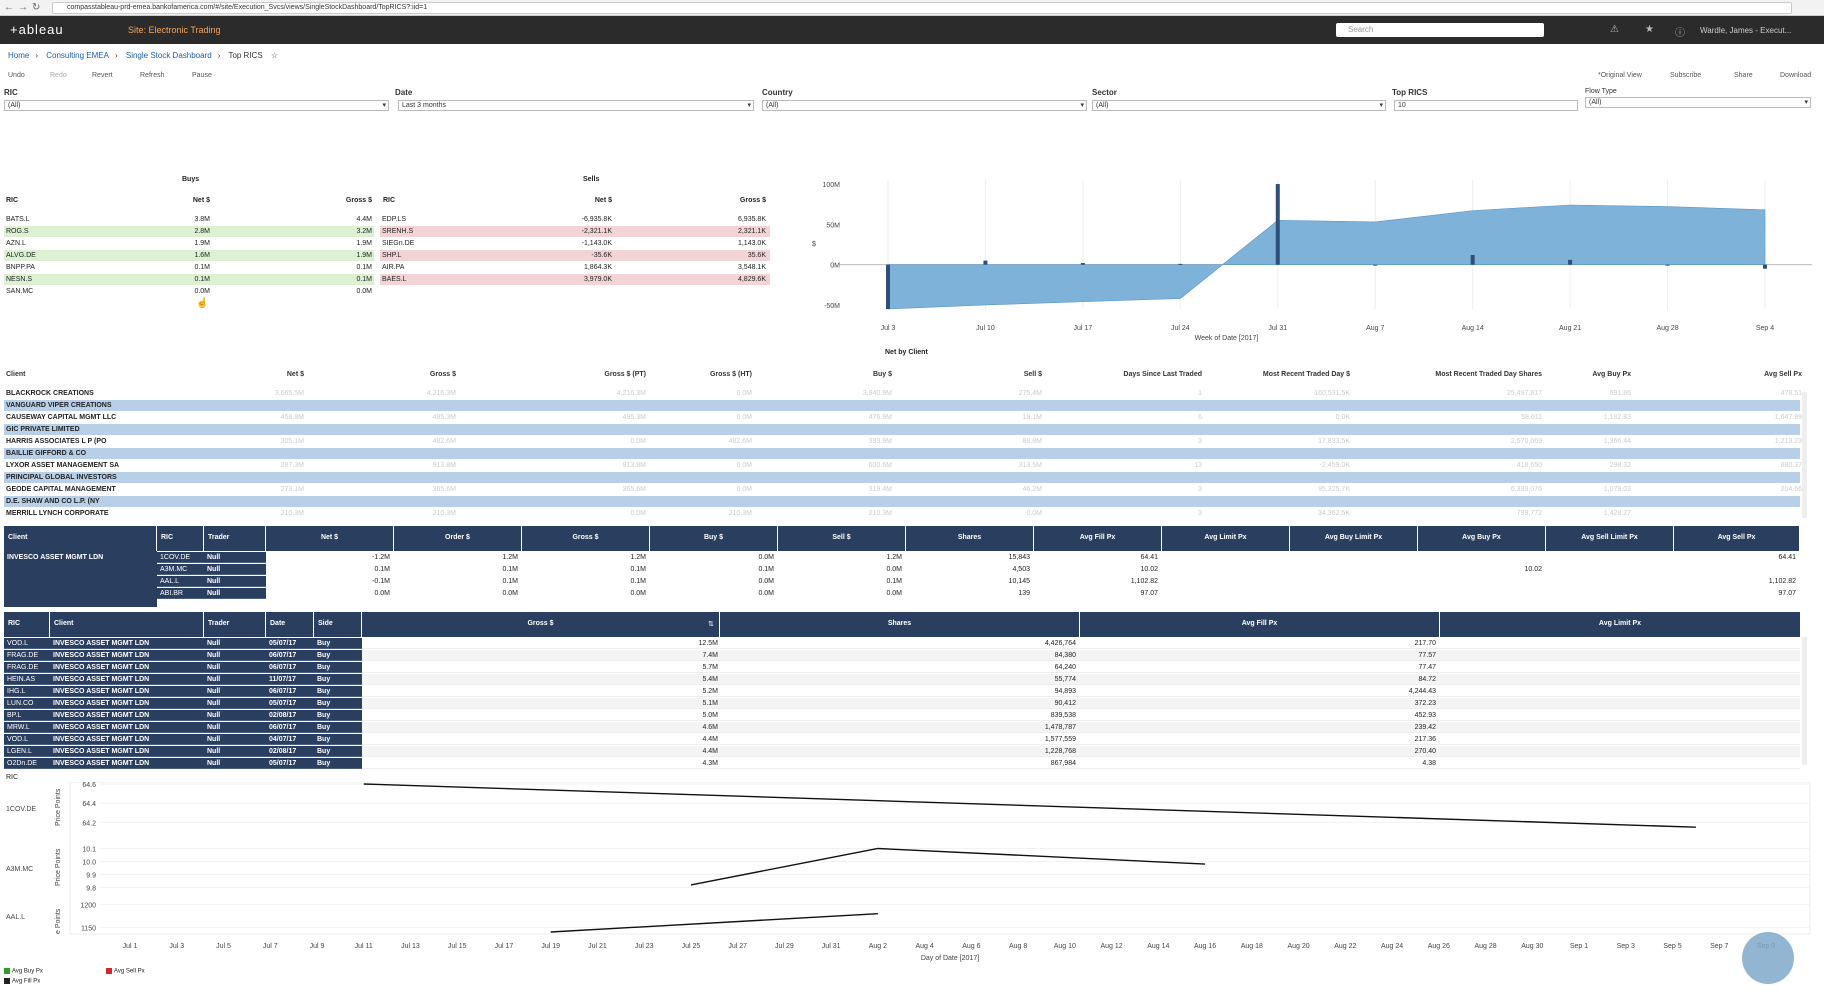 This screenshot has width=1824, height=1001. I want to click on client-detail-col-header: Gross $, so click(586, 538).